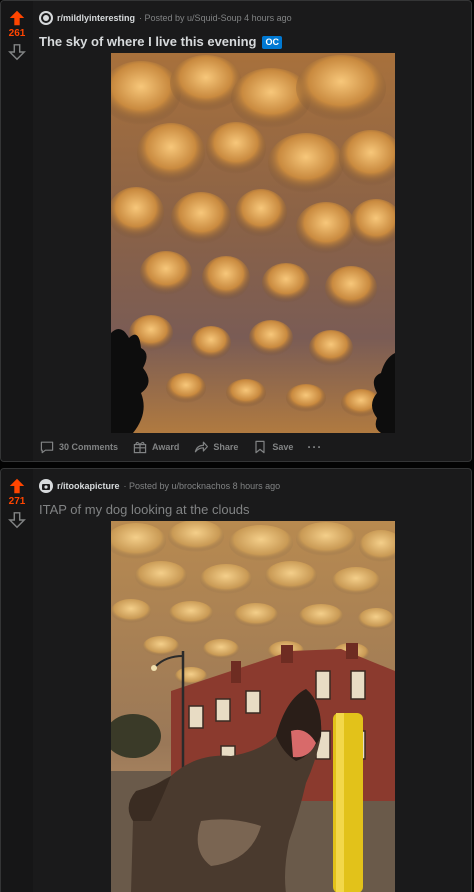 The image size is (474, 892). What do you see at coordinates (17, 231) in the screenshot?
I see `vote-column: 261` at bounding box center [17, 231].